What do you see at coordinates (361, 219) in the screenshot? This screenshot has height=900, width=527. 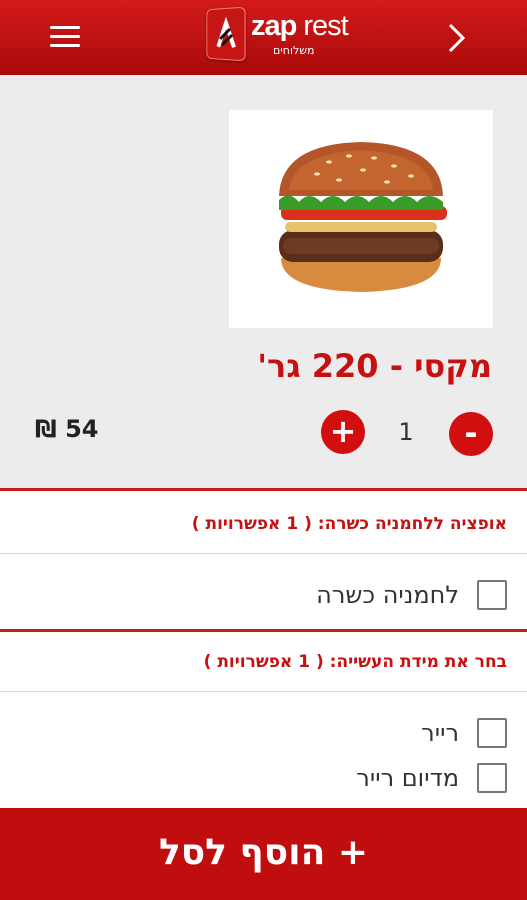 I see `product-image` at bounding box center [361, 219].